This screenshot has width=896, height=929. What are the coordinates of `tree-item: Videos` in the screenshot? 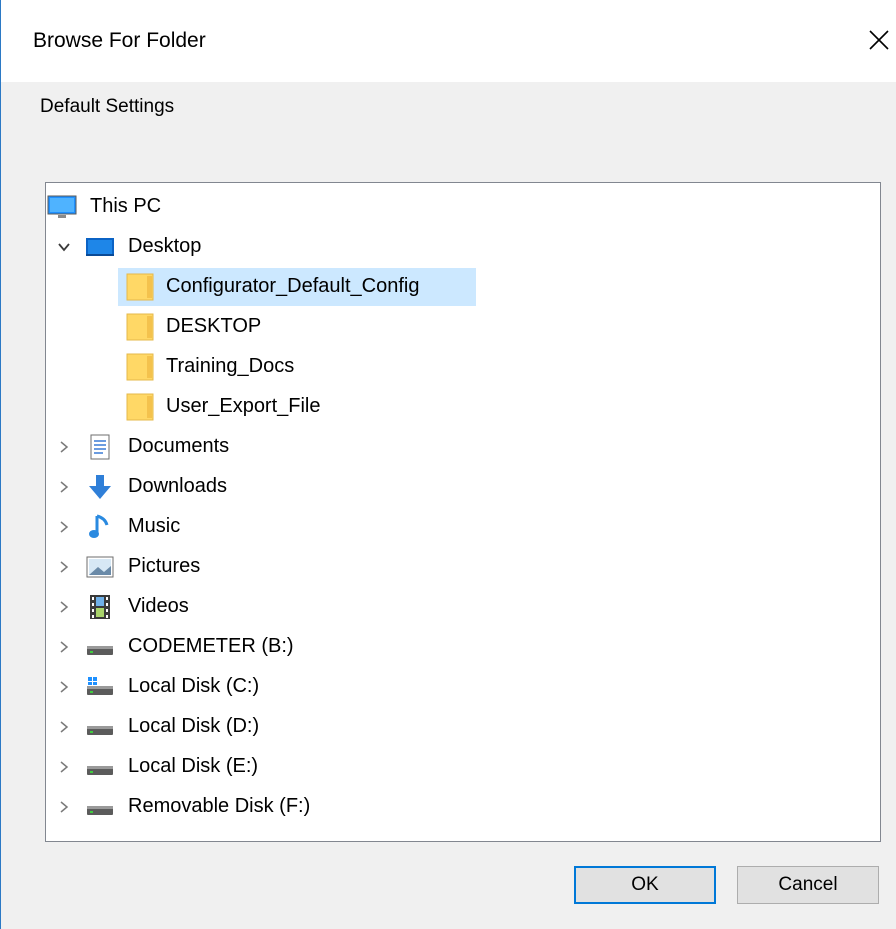 It's located at (463, 607).